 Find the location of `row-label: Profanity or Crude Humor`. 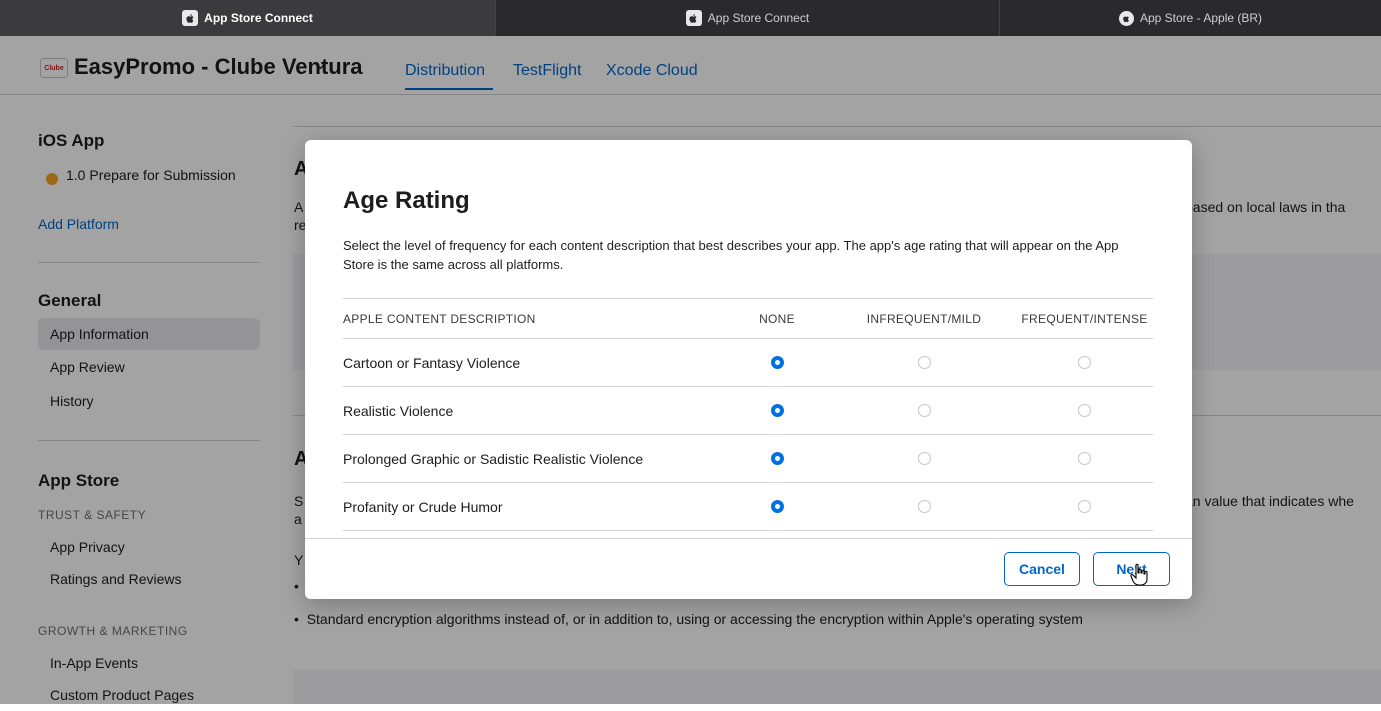

row-label: Profanity or Crude Humor is located at coordinates (423, 506).